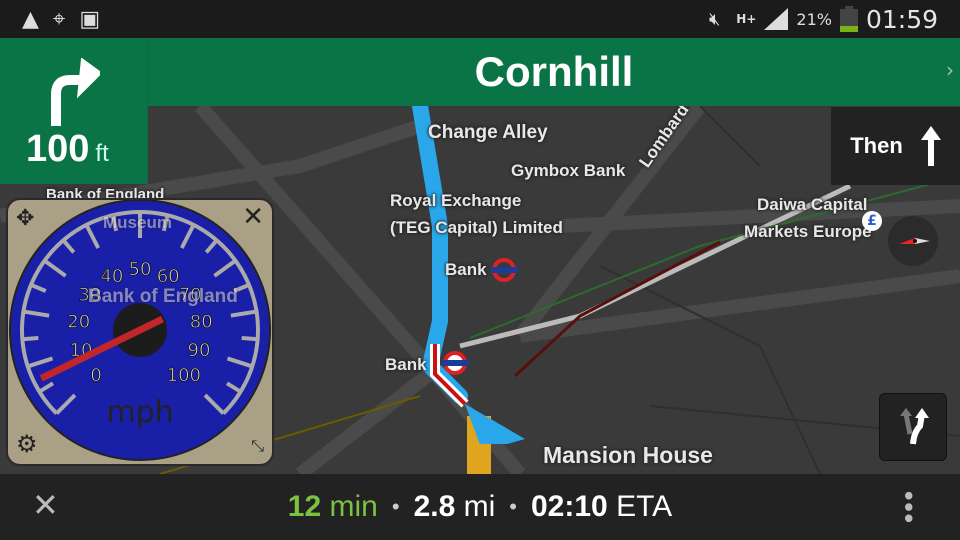 The image size is (960, 540). Describe the element at coordinates (808, 231) in the screenshot. I see `map-label: Markets Europe` at that location.